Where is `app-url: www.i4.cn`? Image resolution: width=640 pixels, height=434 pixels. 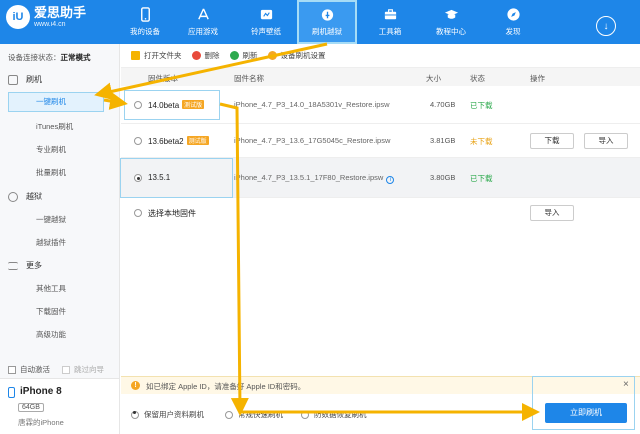
app-url: www.i4.cn is located at coordinates (50, 24).